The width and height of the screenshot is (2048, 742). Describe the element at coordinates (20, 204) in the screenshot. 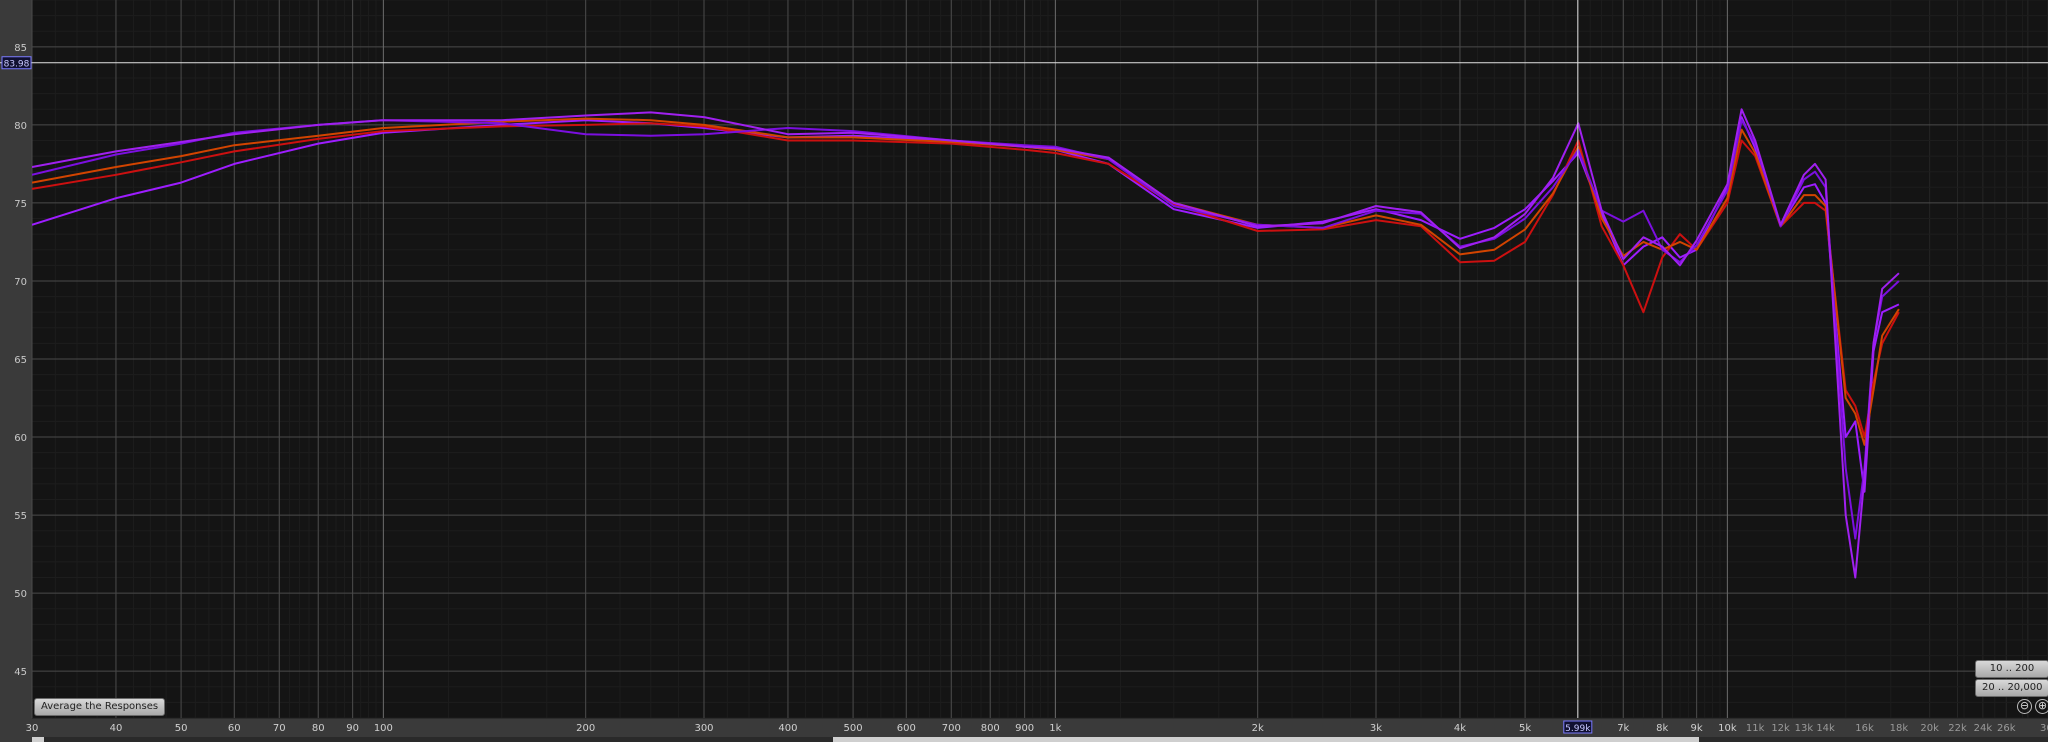

I see `y-tick-label: 75` at that location.